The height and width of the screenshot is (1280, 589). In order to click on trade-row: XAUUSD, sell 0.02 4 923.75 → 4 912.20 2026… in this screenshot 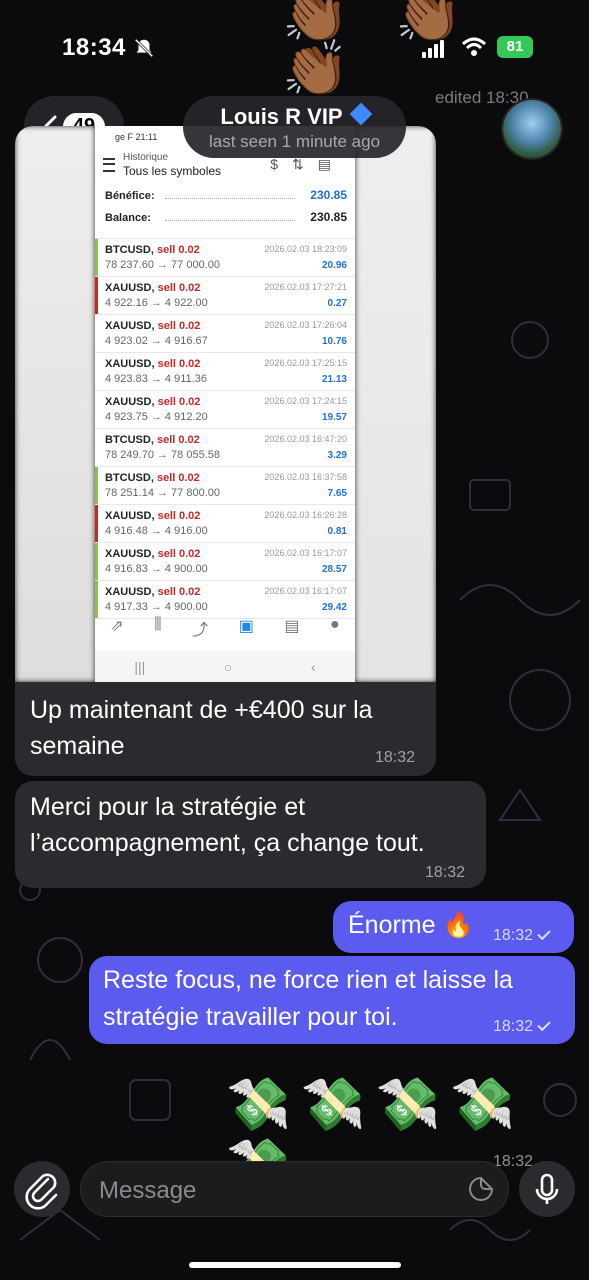, I will do `click(225, 410)`.